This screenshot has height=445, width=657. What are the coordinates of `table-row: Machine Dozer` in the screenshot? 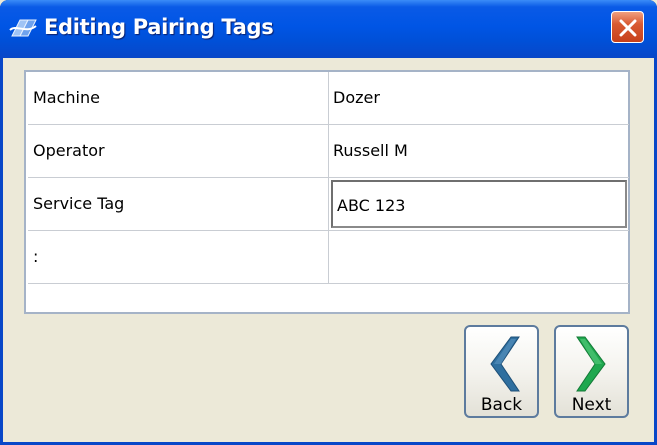 It's located at (328, 98).